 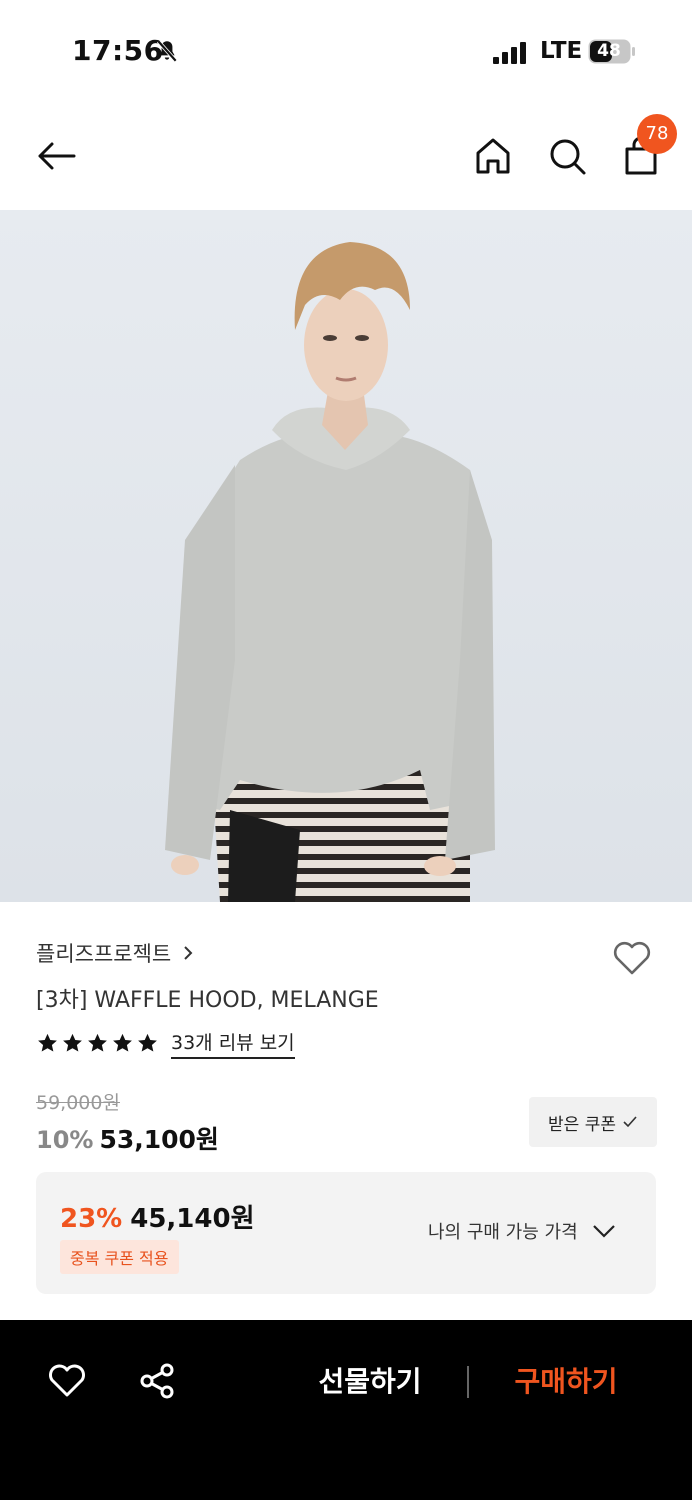 What do you see at coordinates (561, 51) in the screenshot?
I see `network-type: LTE` at bounding box center [561, 51].